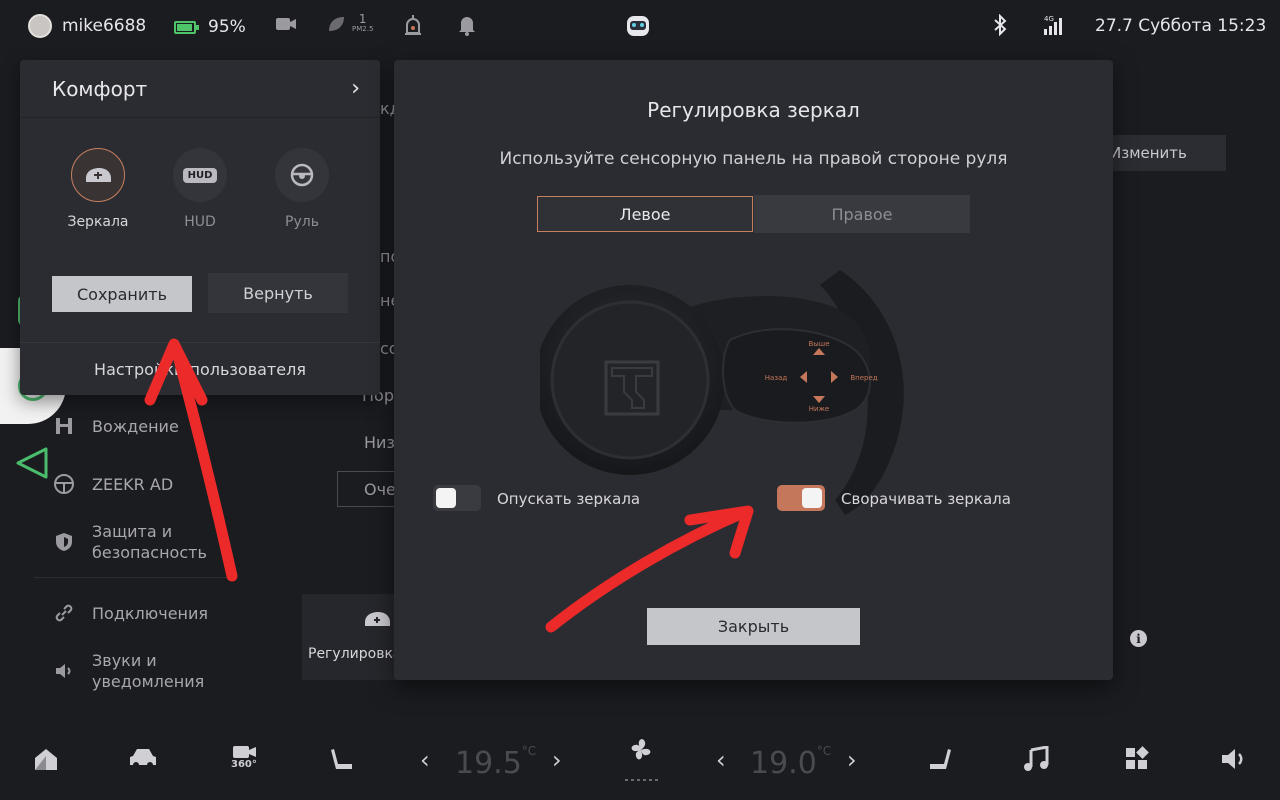  Describe the element at coordinates (926, 499) in the screenshot. I see `fold-mirrors-label: Сворачивать зеркала` at that location.